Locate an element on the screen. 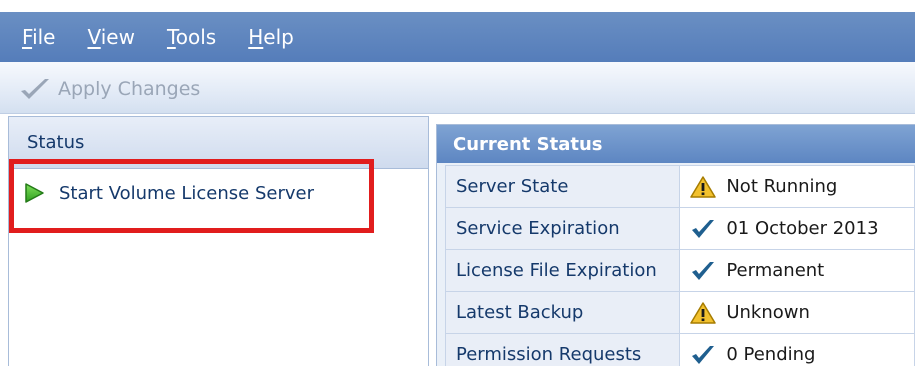 This screenshot has width=915, height=366. menu-bar: File View Tools Help is located at coordinates (457, 37).